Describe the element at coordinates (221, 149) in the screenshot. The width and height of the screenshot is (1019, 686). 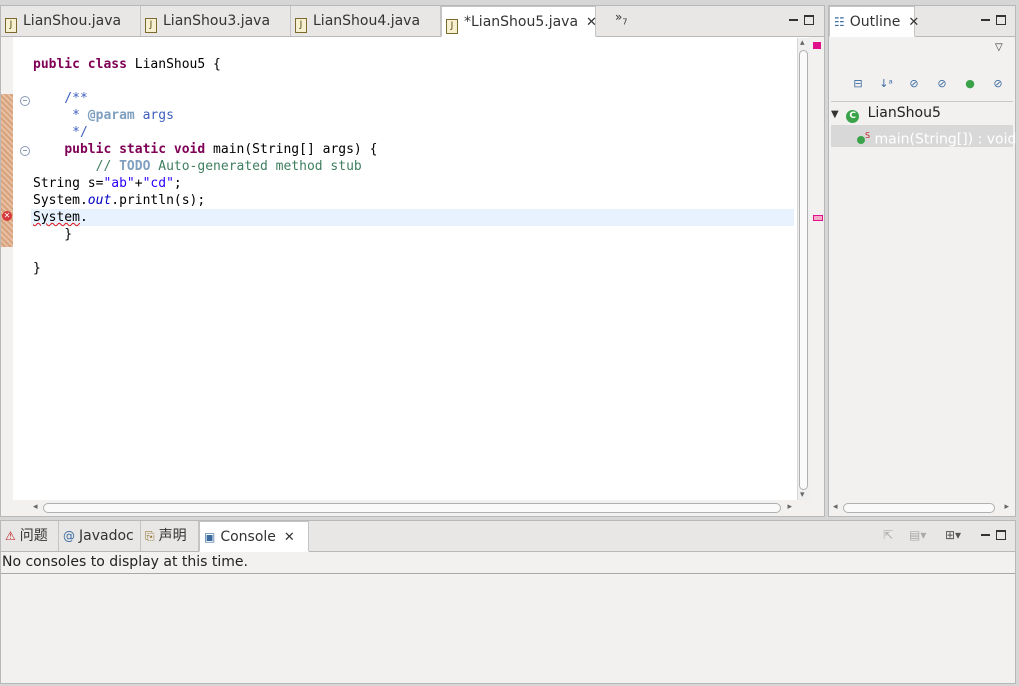
I see `code-line-6: public static void main(String[] args) {` at that location.